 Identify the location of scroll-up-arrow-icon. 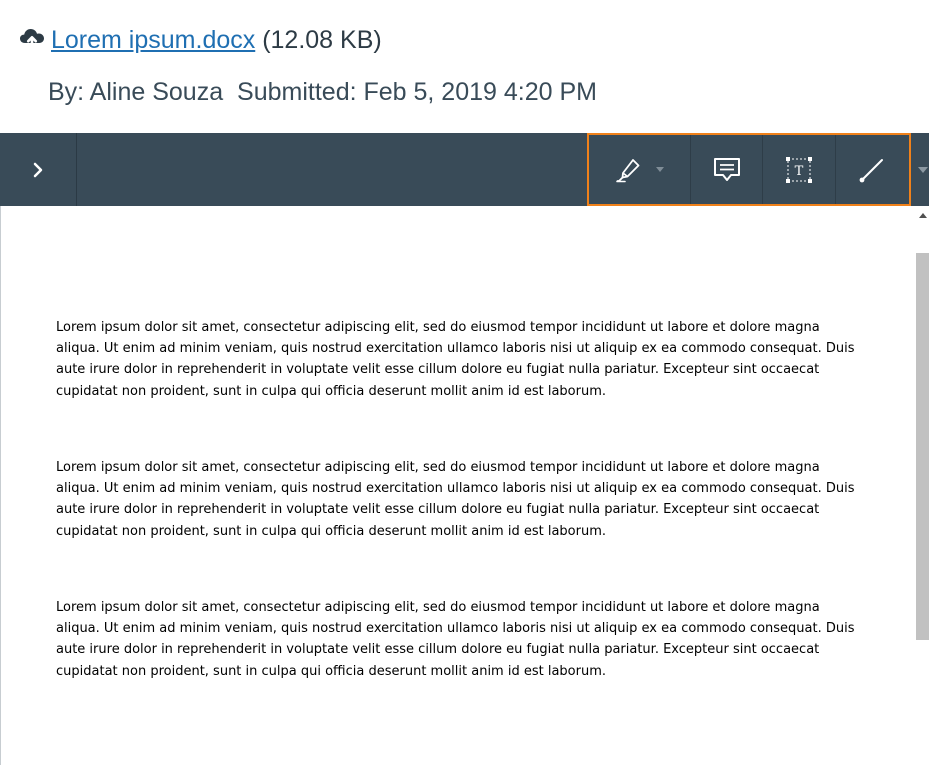
(923, 215).